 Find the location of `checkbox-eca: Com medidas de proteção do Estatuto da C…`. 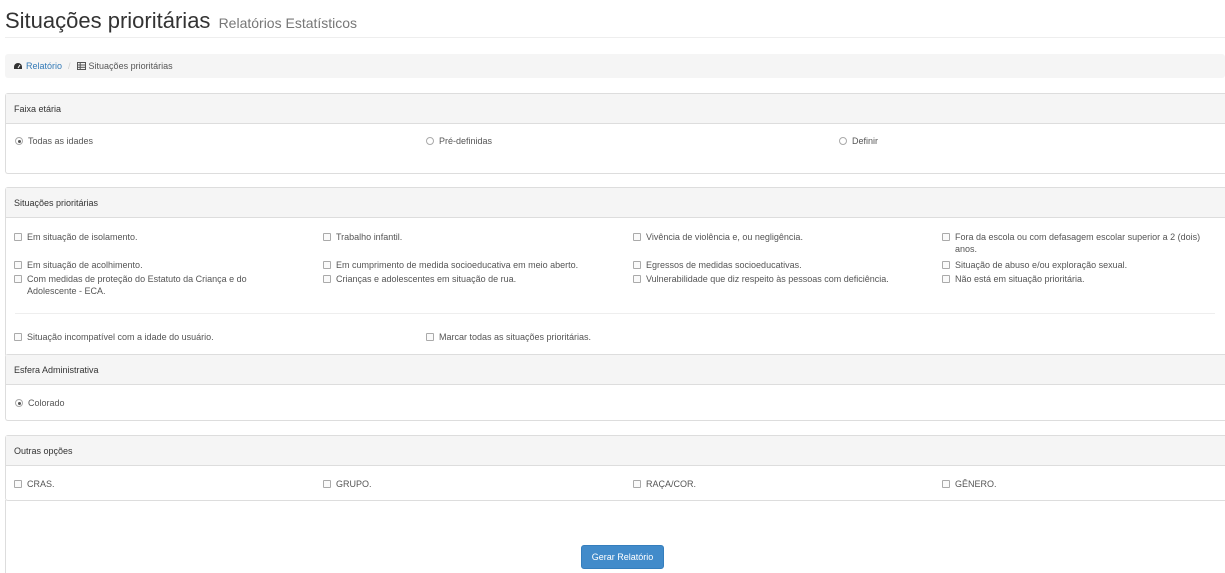

checkbox-eca: Com medidas de proteção do Estatuto da C… is located at coordinates (146, 285).